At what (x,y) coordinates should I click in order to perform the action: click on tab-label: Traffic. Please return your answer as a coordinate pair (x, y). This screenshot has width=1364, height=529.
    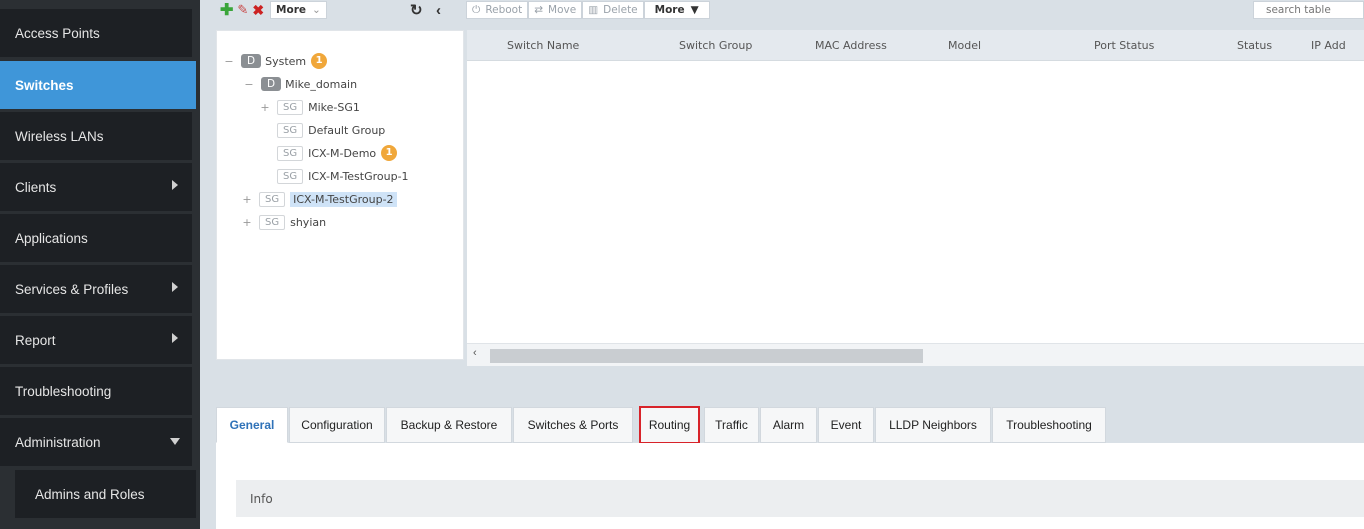
    Looking at the image, I should click on (731, 425).